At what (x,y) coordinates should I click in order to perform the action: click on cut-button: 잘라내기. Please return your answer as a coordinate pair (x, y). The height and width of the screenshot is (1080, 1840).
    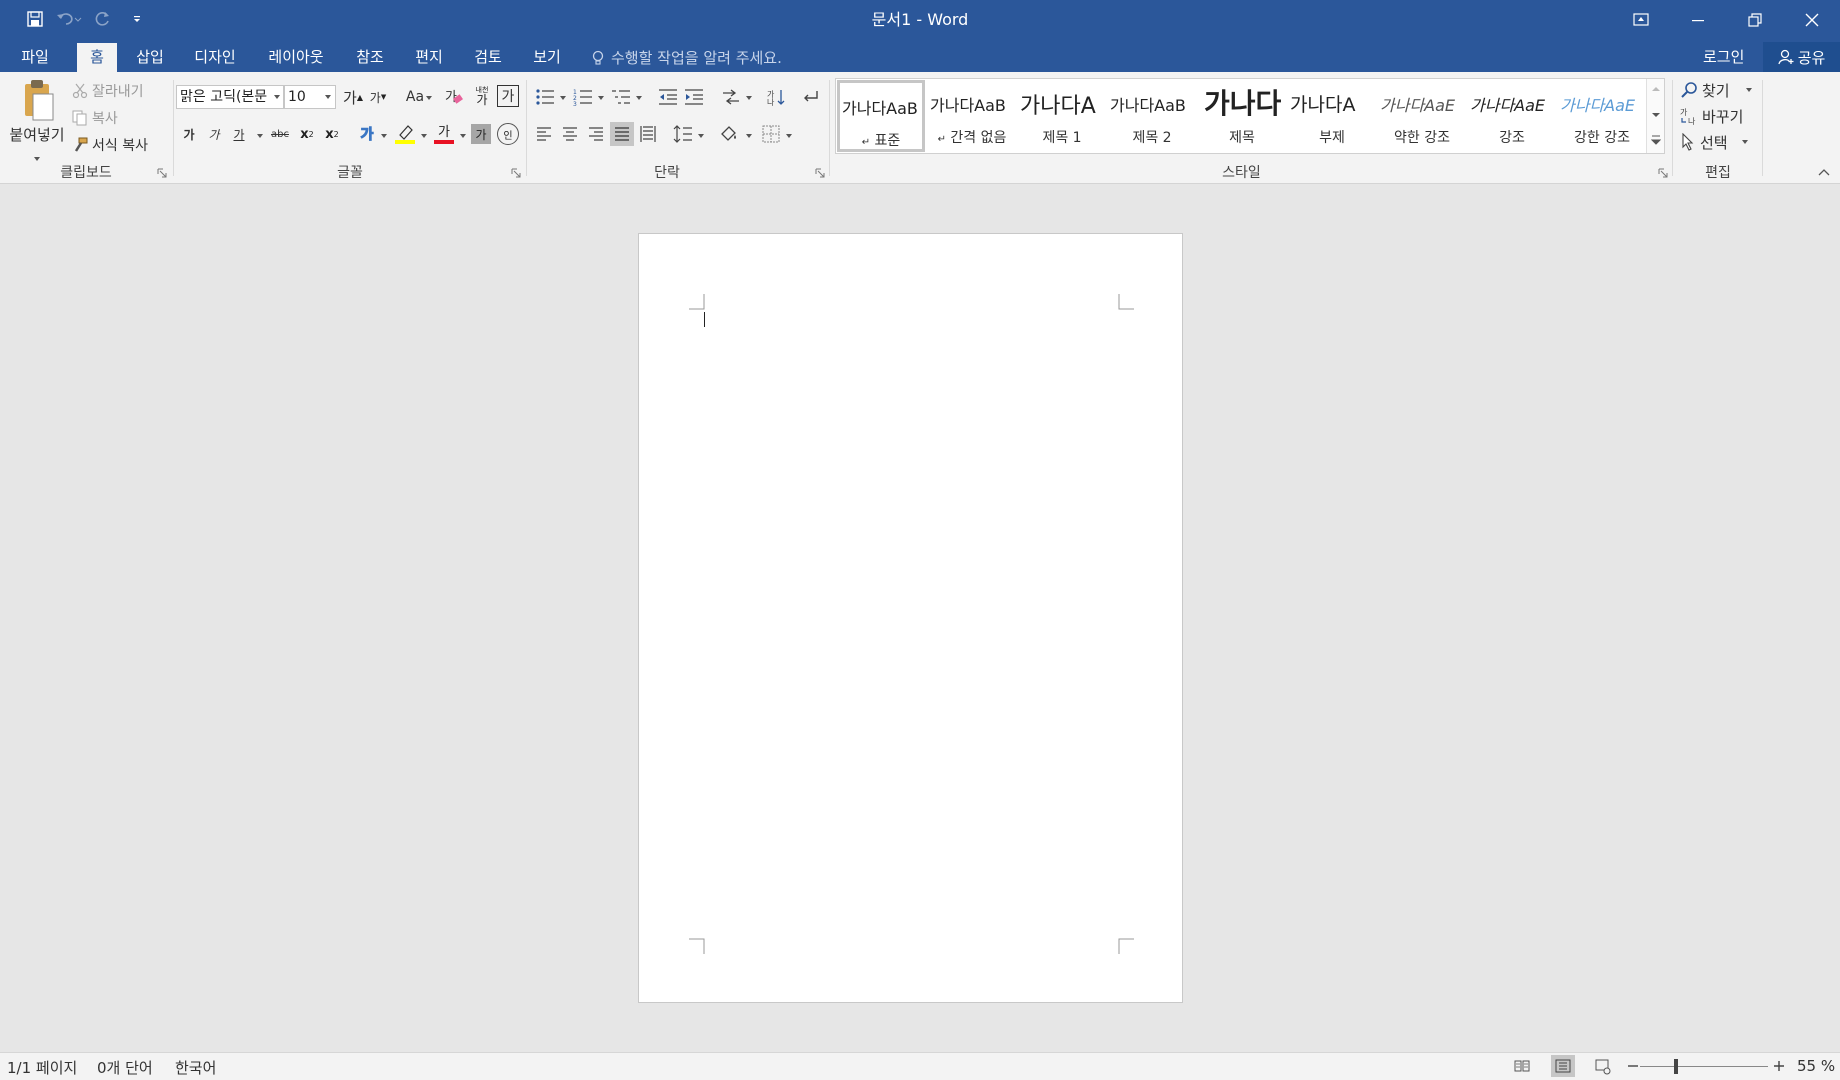
    Looking at the image, I should click on (122, 91).